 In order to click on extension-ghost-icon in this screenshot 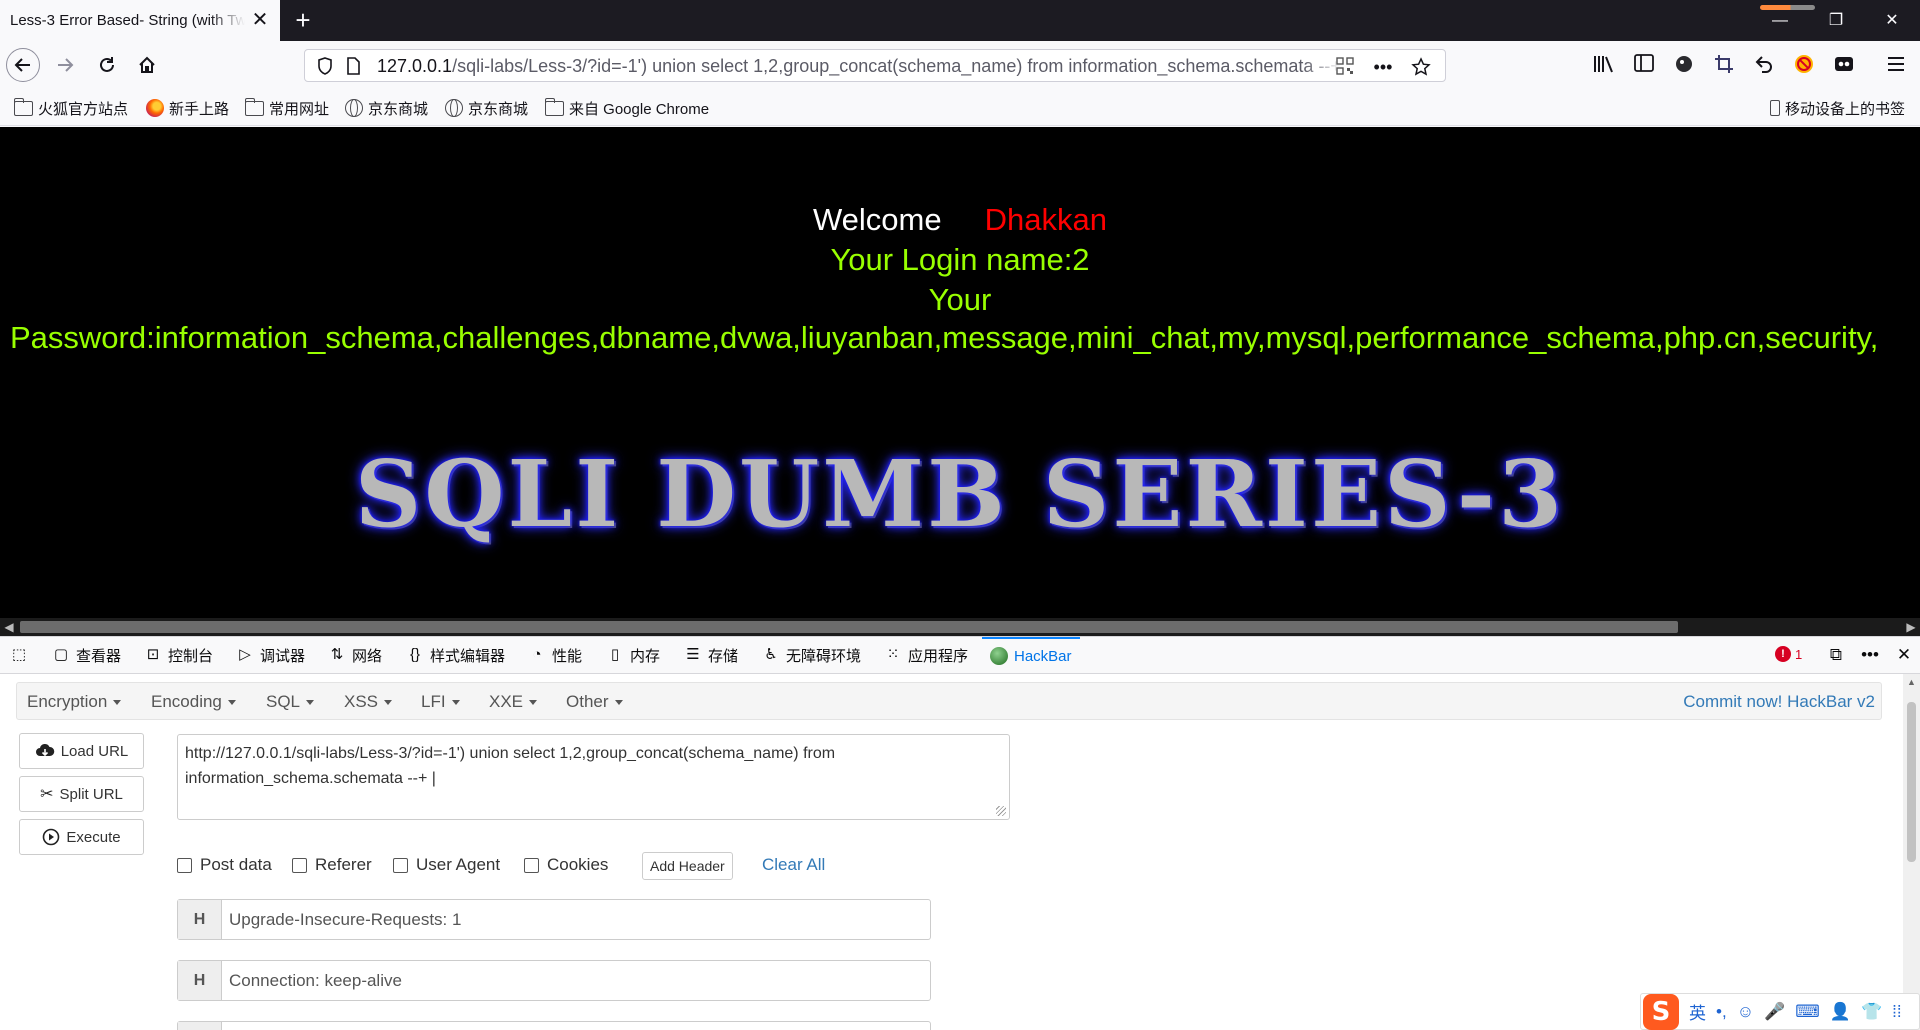, I will do `click(1684, 66)`.